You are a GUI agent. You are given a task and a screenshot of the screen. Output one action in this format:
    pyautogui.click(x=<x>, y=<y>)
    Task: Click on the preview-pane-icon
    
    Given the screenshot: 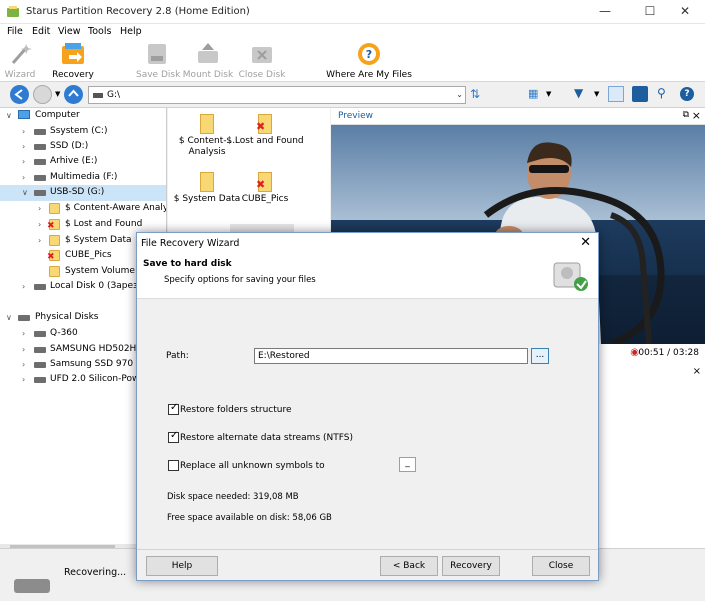 What is the action you would take?
    pyautogui.click(x=616, y=94)
    